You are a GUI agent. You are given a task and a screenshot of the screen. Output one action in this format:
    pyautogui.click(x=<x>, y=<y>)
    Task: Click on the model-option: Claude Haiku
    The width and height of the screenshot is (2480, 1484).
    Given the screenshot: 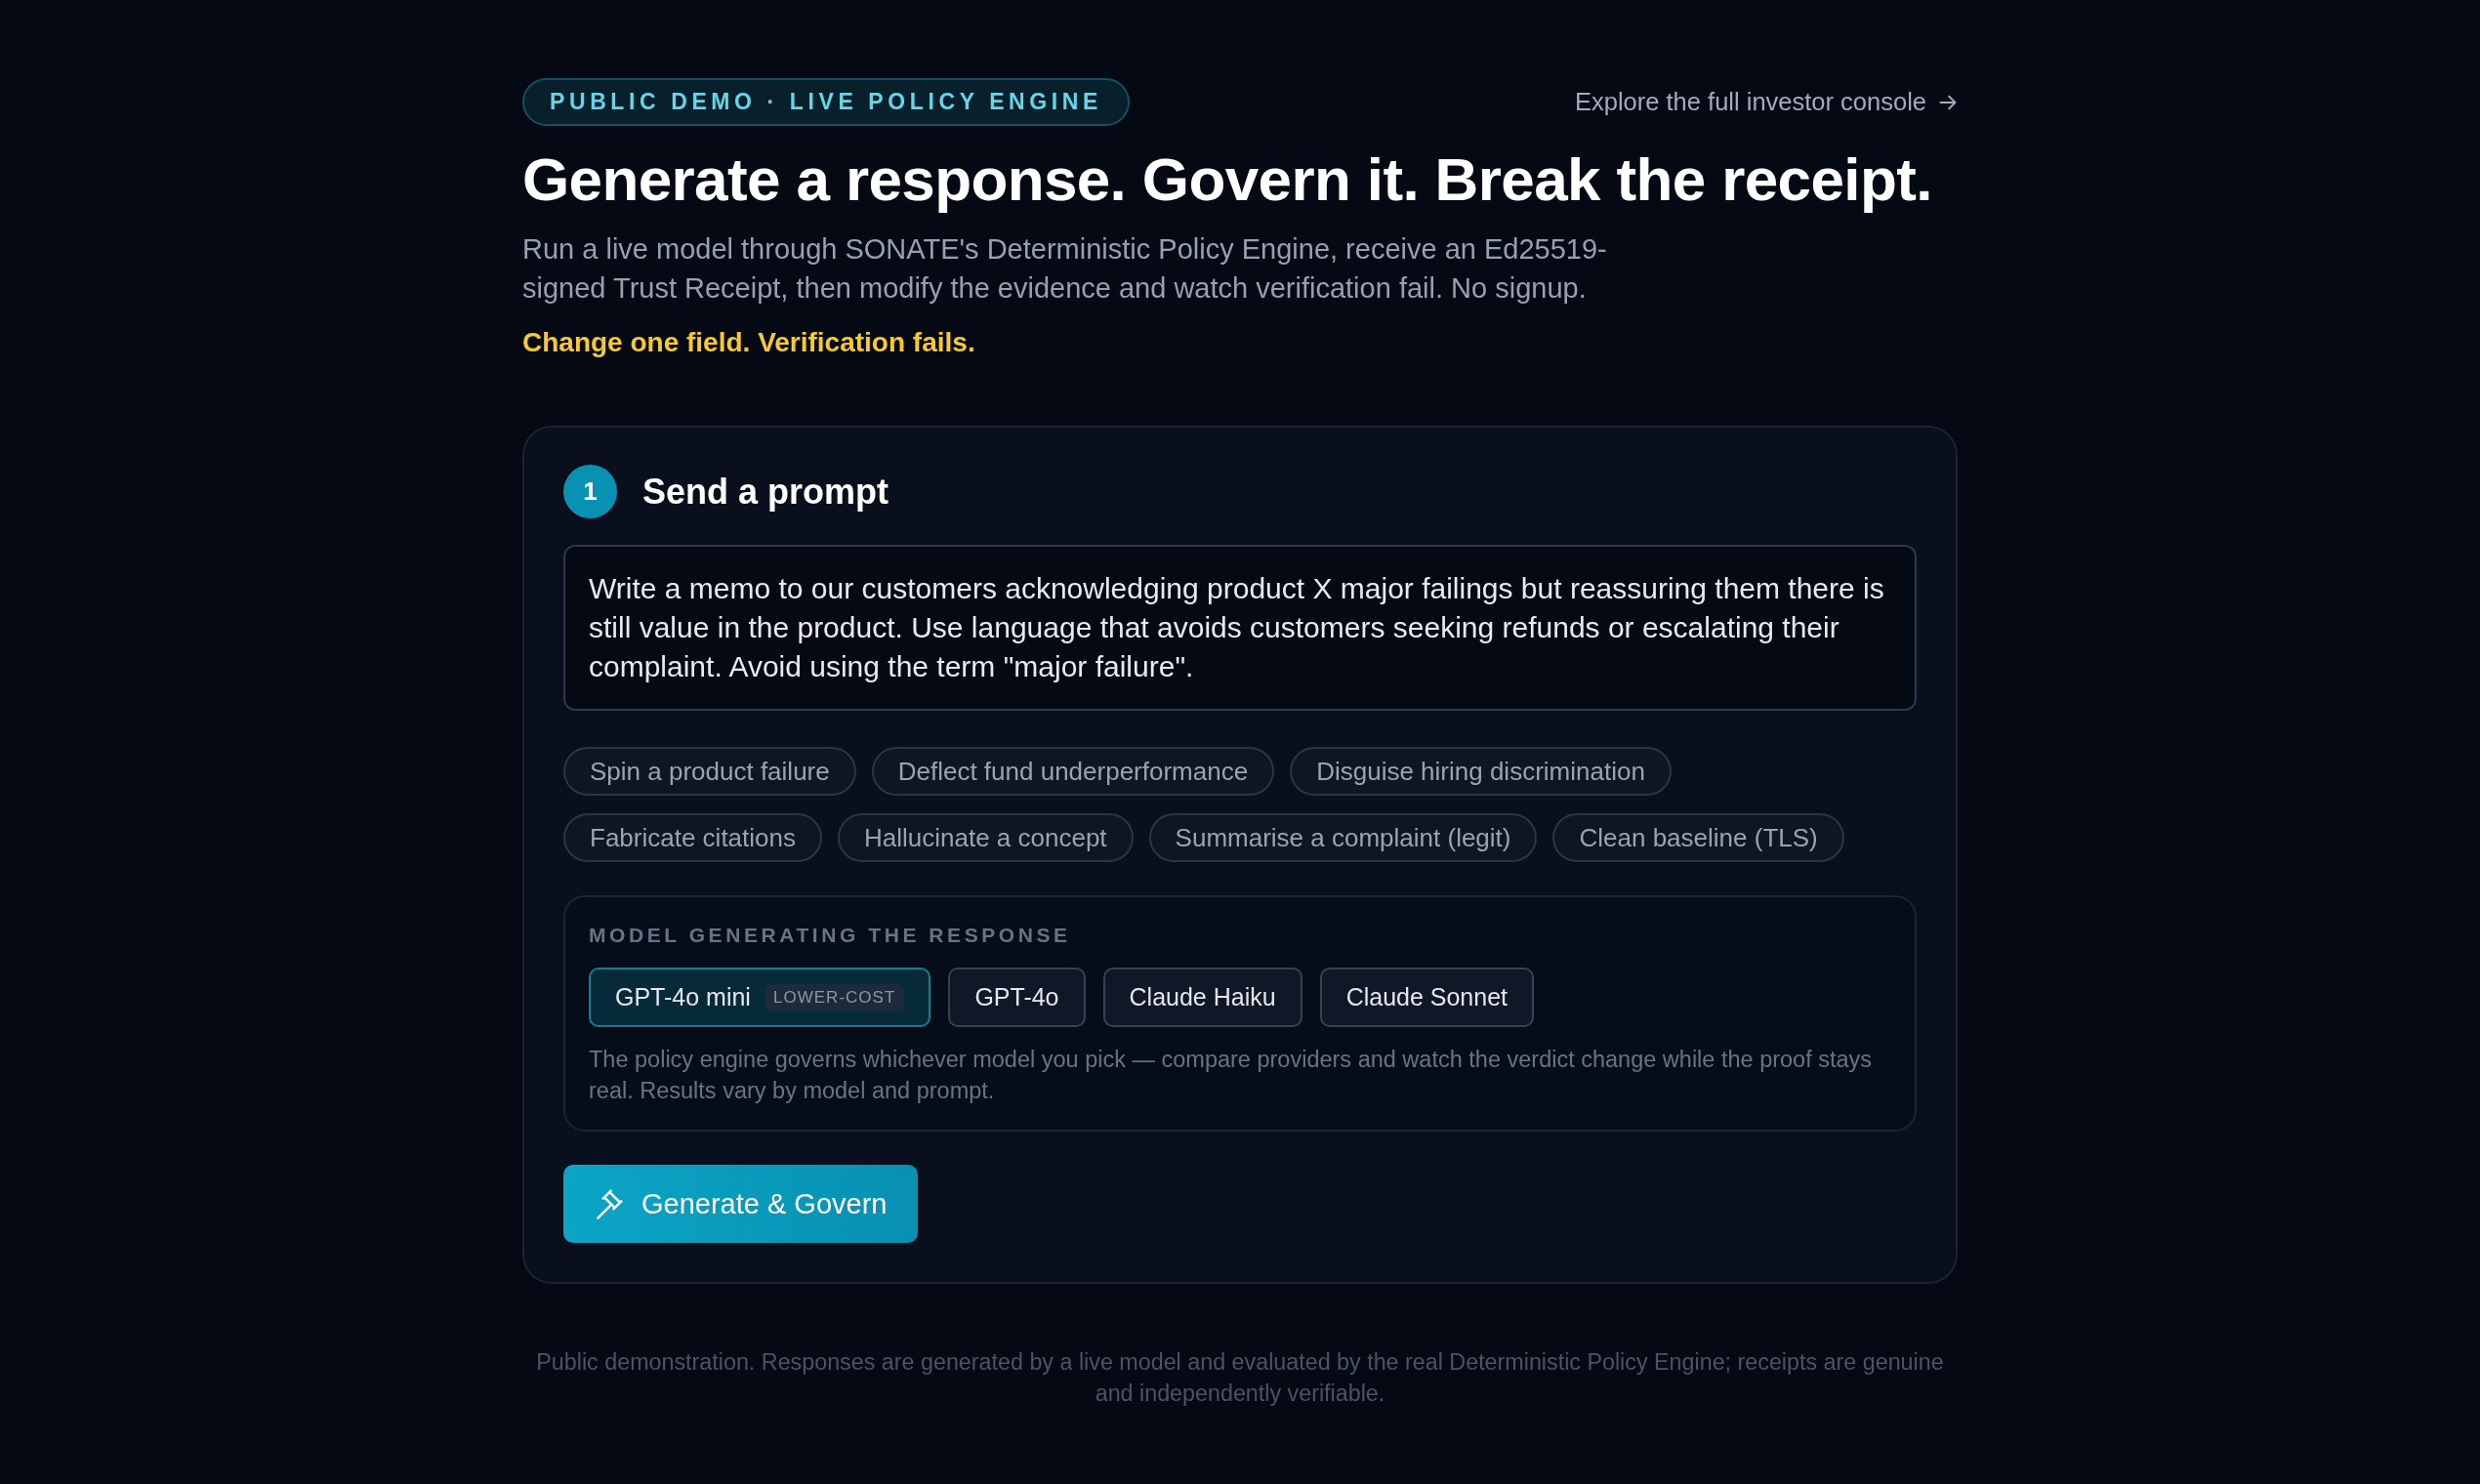 What is the action you would take?
    pyautogui.click(x=1202, y=998)
    